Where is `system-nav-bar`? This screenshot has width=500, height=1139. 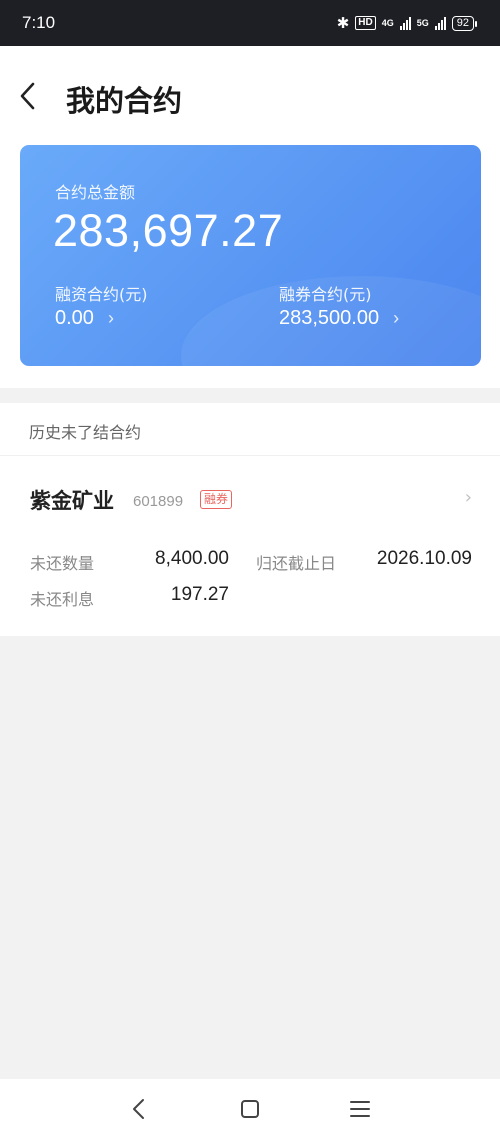 system-nav-bar is located at coordinates (250, 1109).